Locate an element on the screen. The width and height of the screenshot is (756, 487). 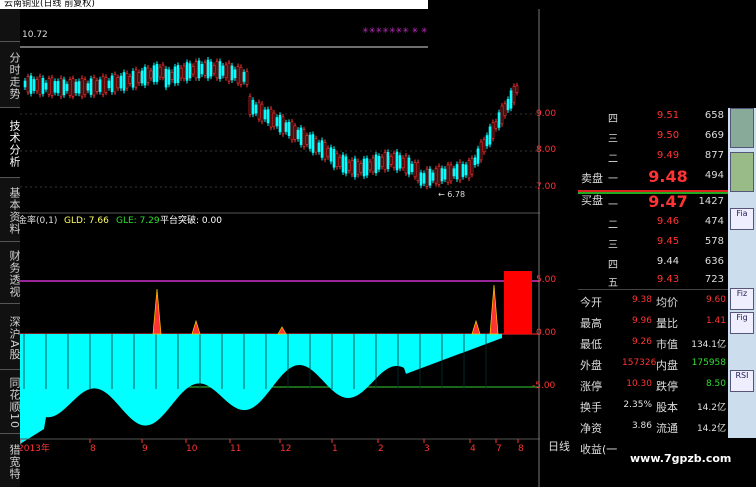
buy-volume: 578 is located at coordinates (714, 241).